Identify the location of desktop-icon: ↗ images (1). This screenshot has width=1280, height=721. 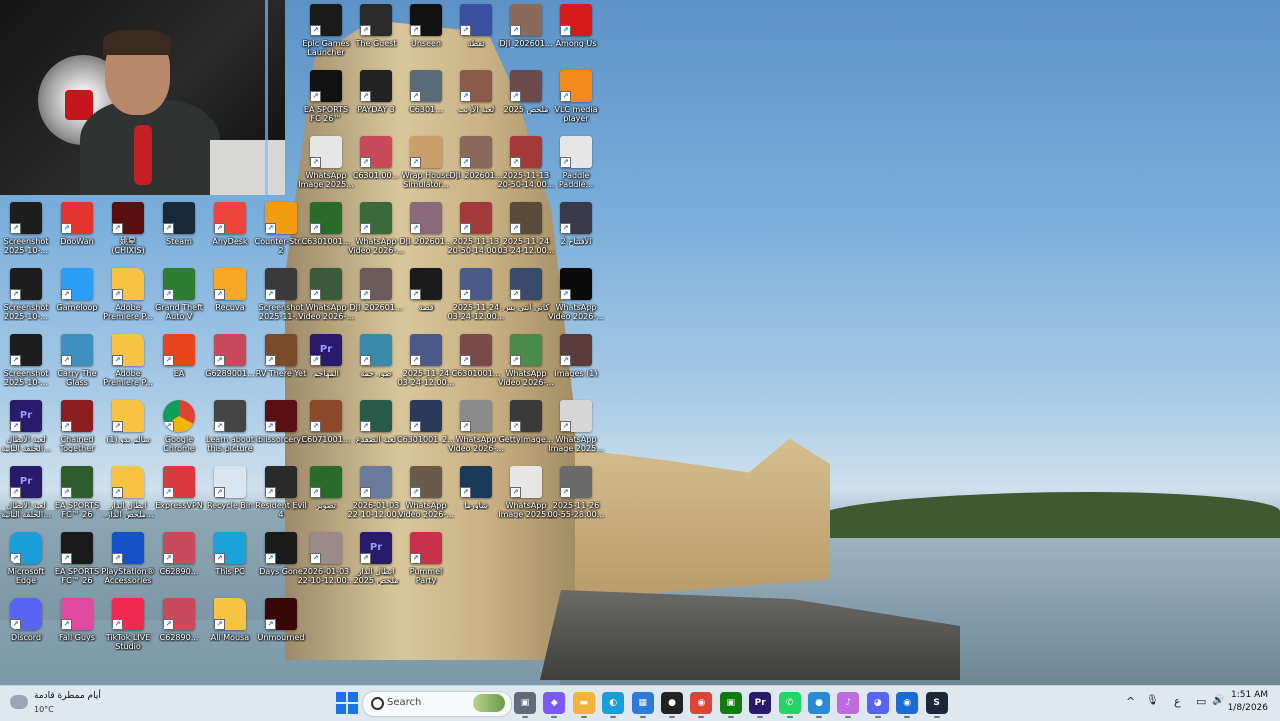
(576, 356).